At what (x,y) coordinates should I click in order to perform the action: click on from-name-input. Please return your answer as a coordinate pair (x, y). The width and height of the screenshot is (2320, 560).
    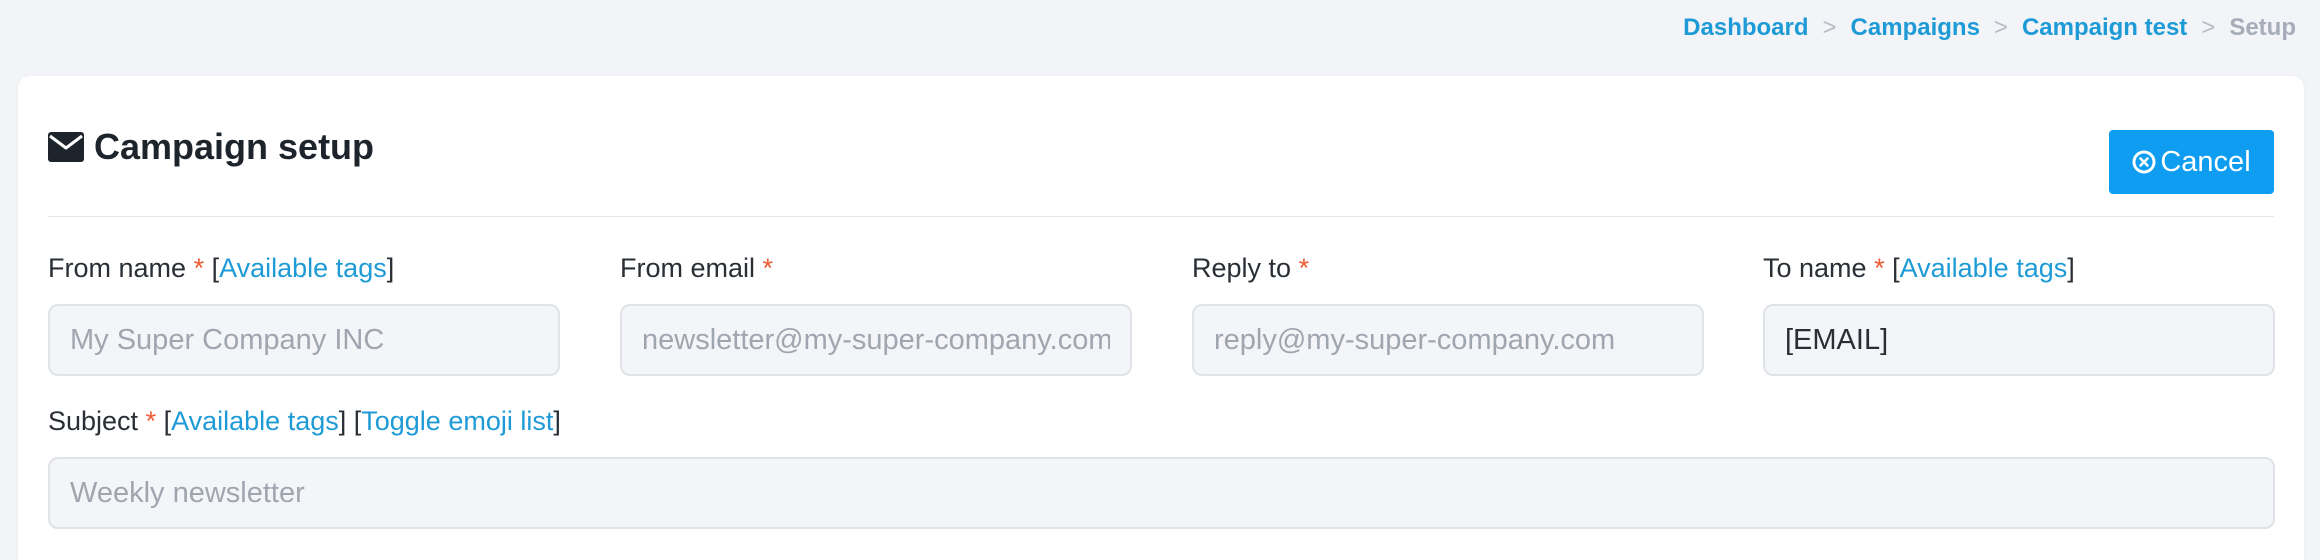
    Looking at the image, I should click on (304, 340).